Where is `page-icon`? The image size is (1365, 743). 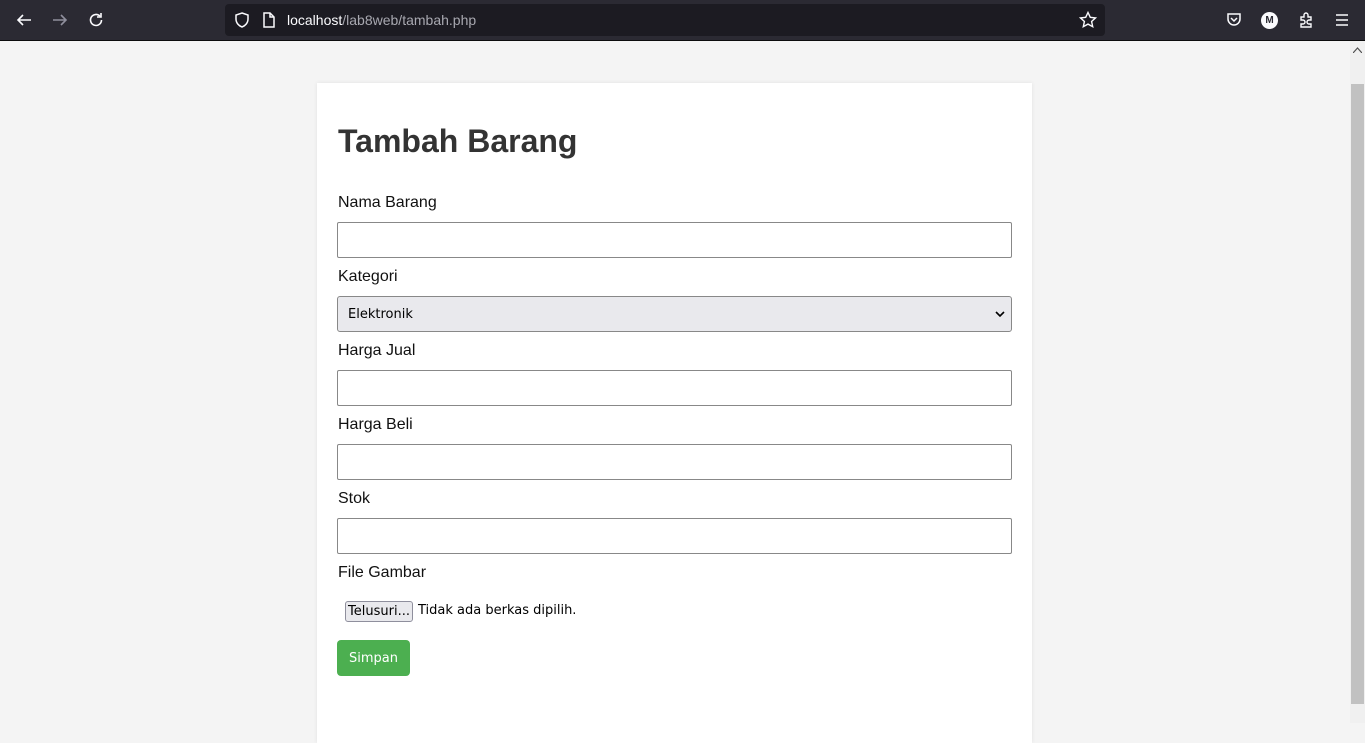
page-icon is located at coordinates (269, 20).